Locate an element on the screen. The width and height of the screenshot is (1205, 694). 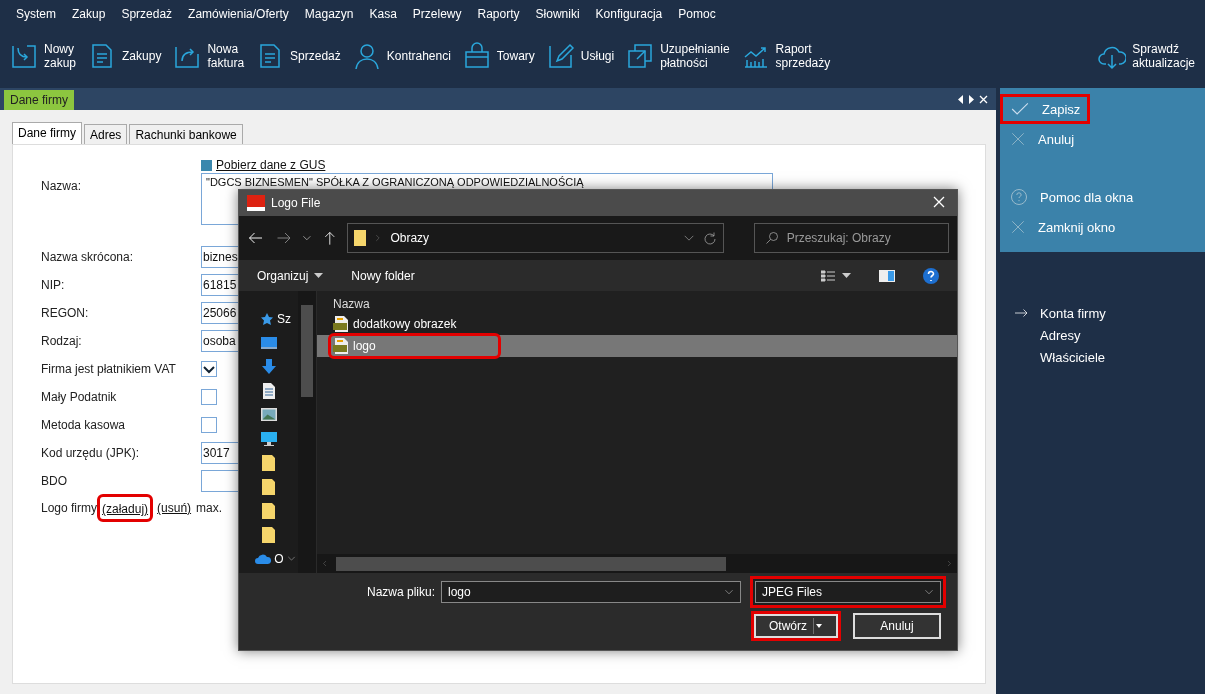
size-note: max. is located at coordinates (209, 508).